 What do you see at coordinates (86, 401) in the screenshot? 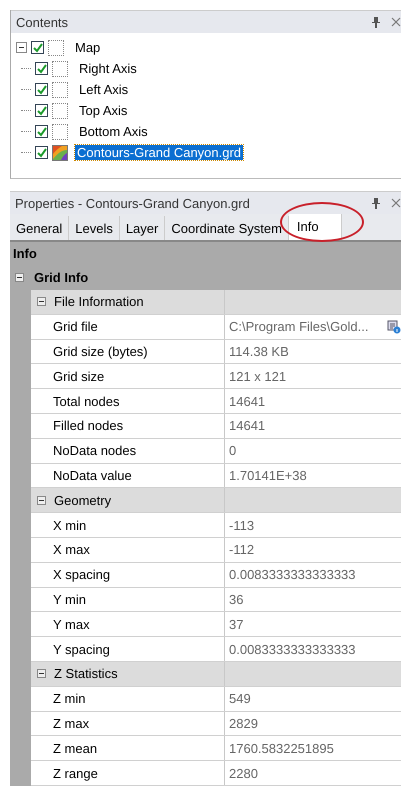
I see `property-name: Total nodes` at bounding box center [86, 401].